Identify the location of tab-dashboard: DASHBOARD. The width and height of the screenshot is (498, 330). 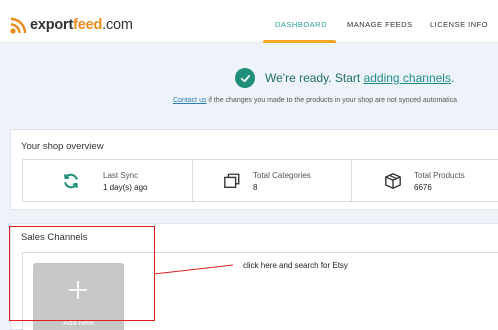
(301, 24).